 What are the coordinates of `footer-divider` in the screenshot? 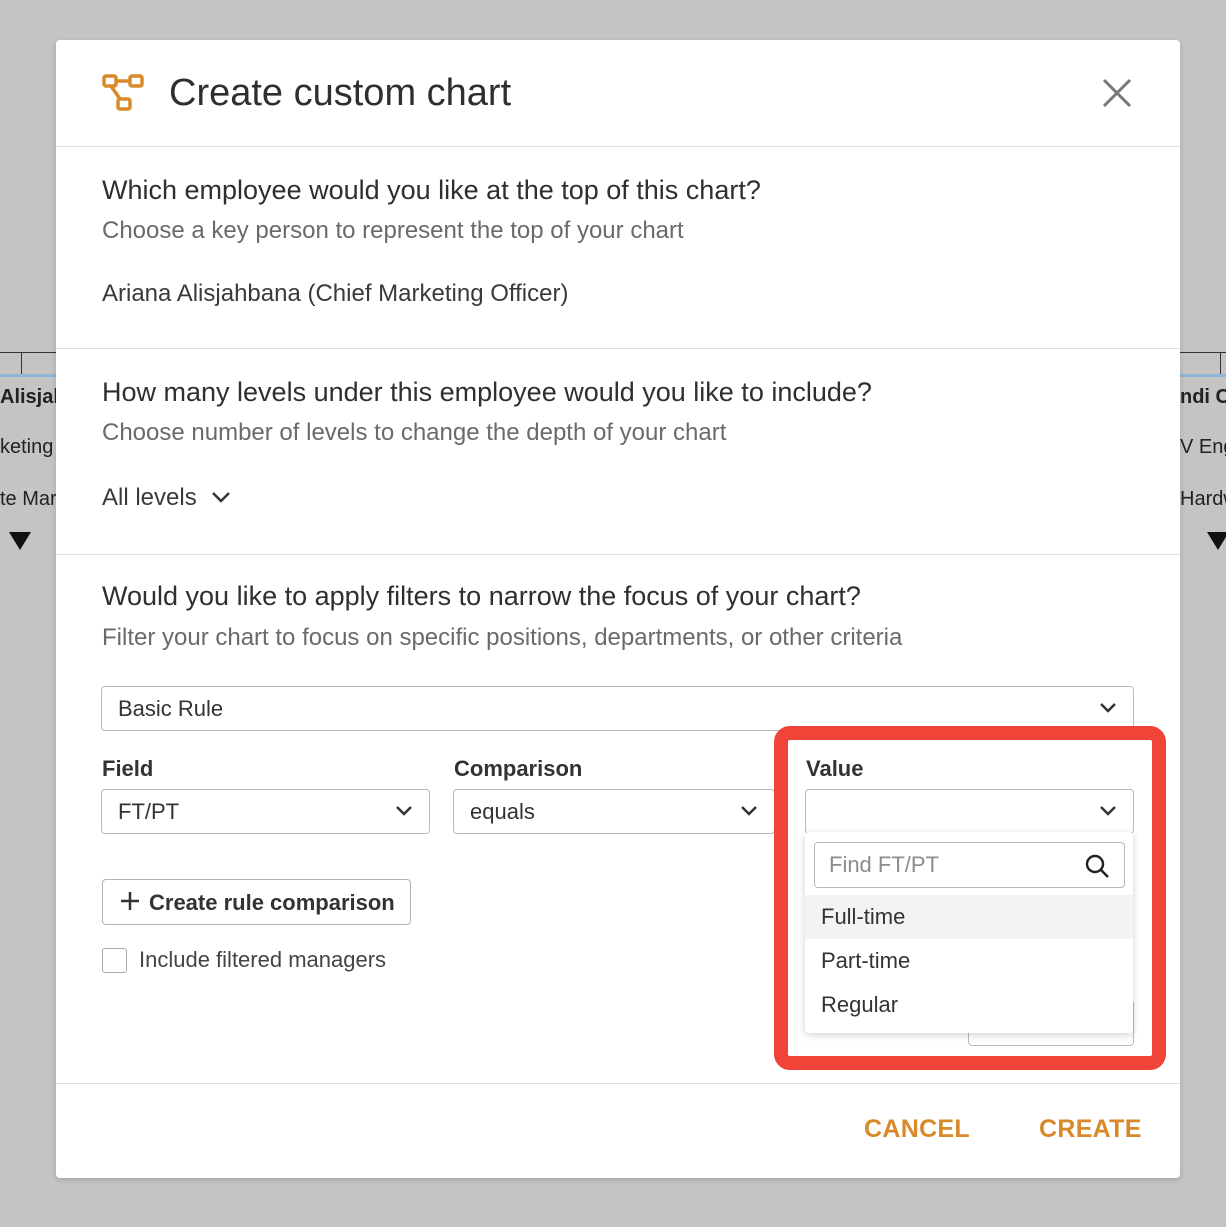 It's located at (618, 1083).